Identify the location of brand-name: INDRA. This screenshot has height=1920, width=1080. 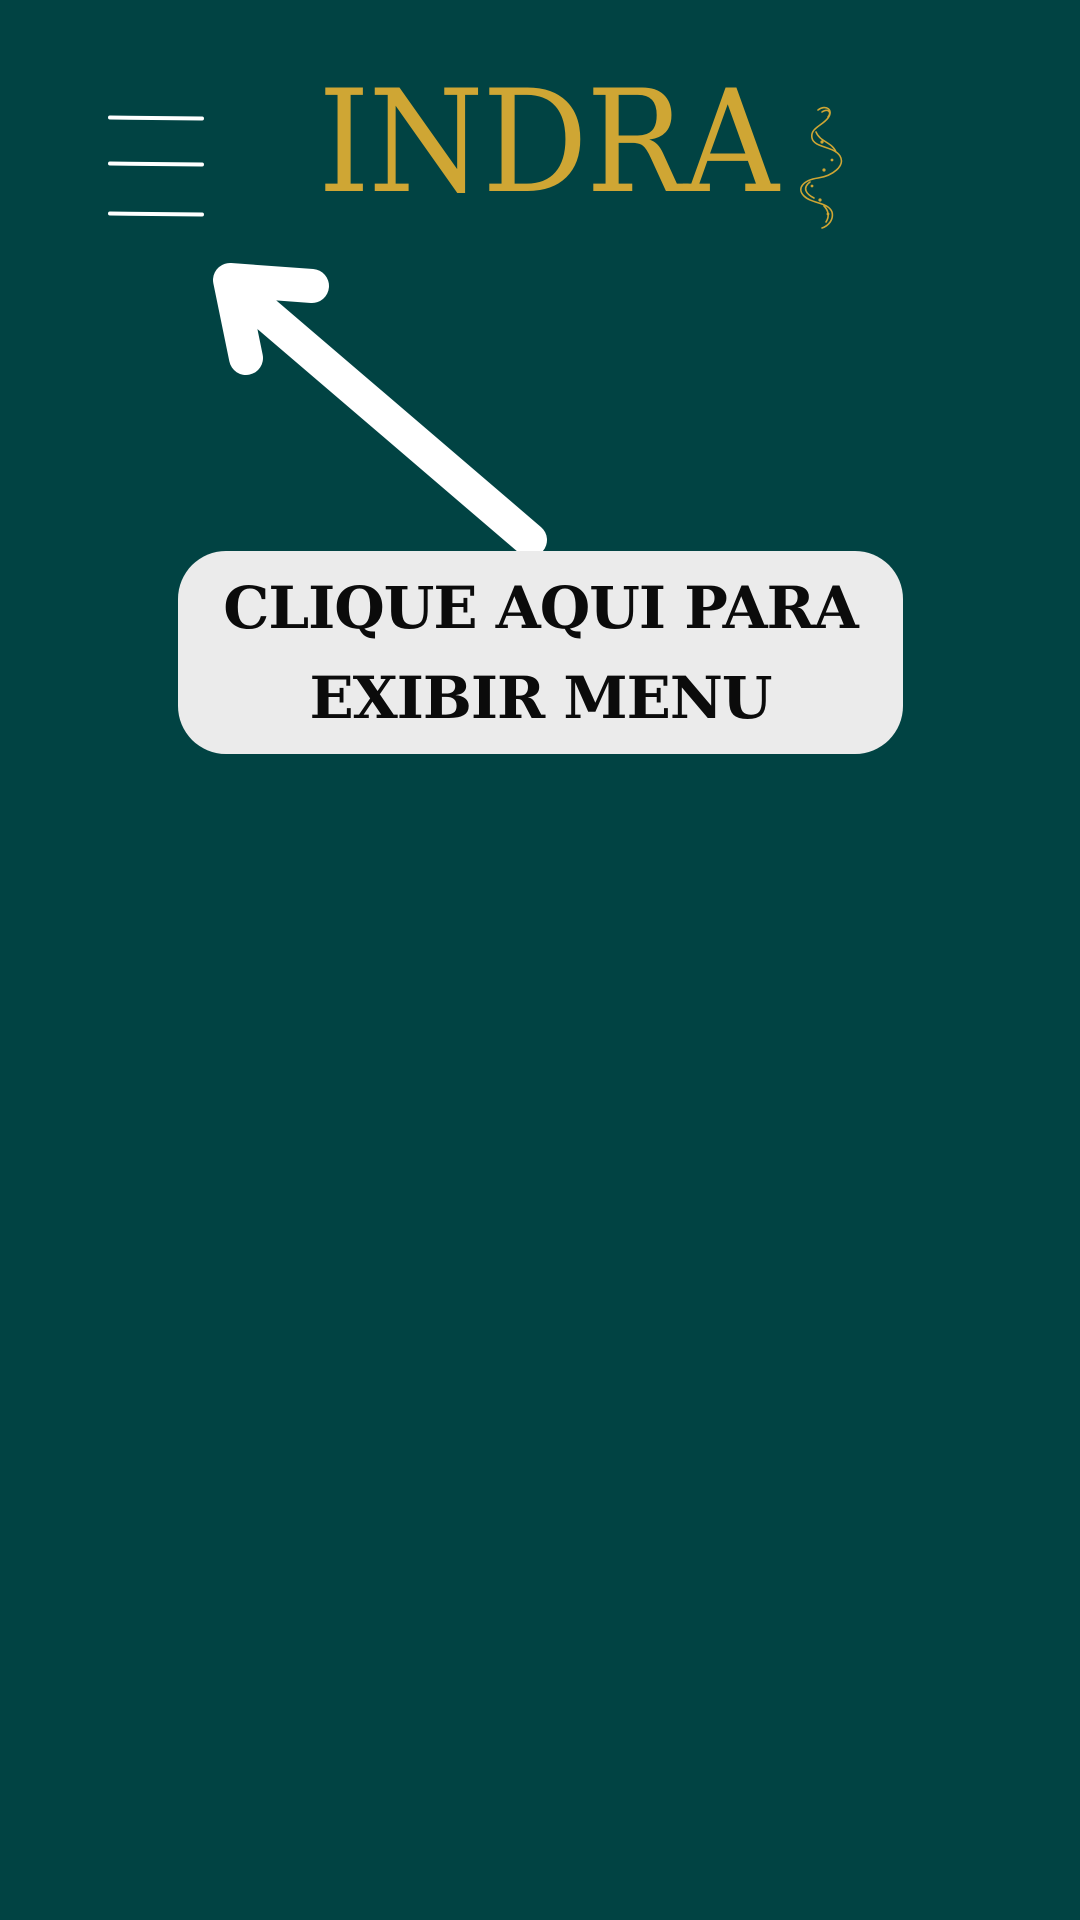
(548, 142).